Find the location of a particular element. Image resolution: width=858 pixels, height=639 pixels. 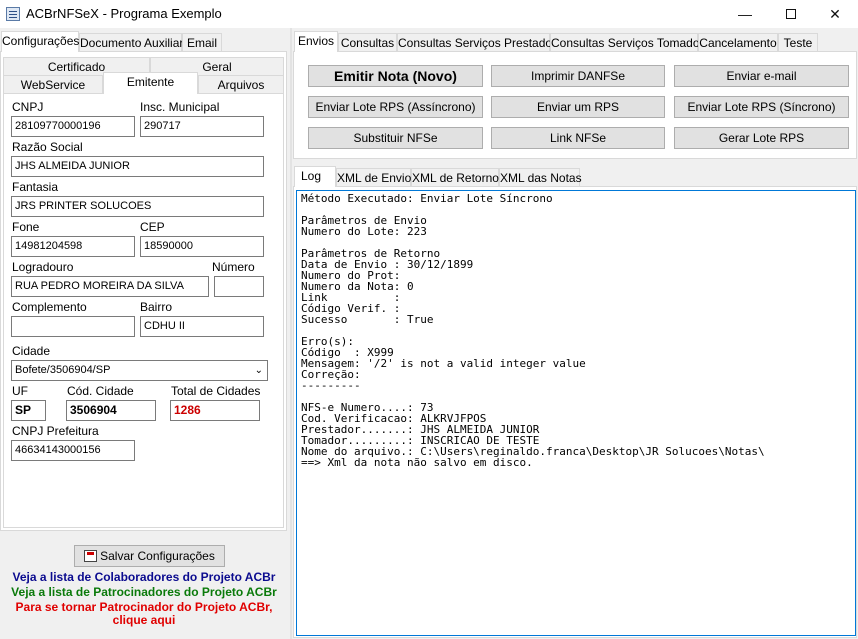

cidade-select-value: Bofete/3506904/SP is located at coordinates (63, 370).